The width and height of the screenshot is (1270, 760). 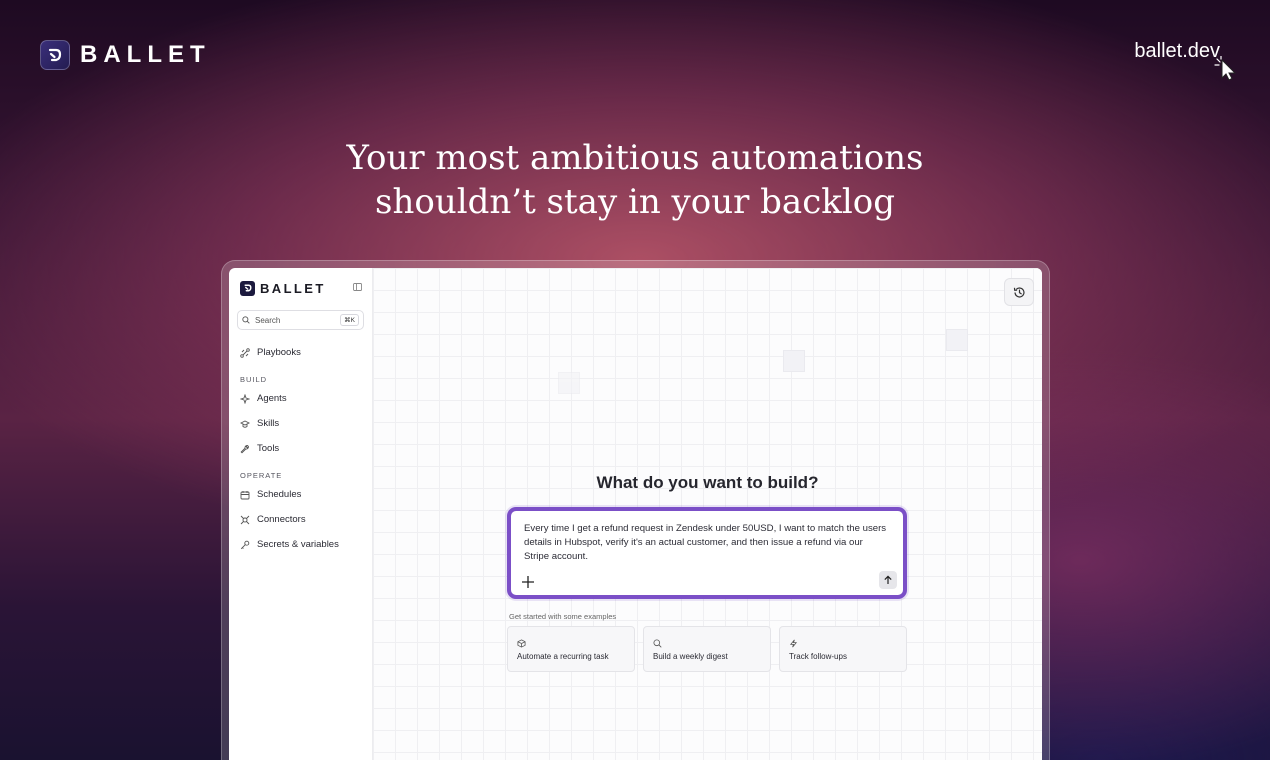 I want to click on search-placeholder: Search, so click(x=268, y=320).